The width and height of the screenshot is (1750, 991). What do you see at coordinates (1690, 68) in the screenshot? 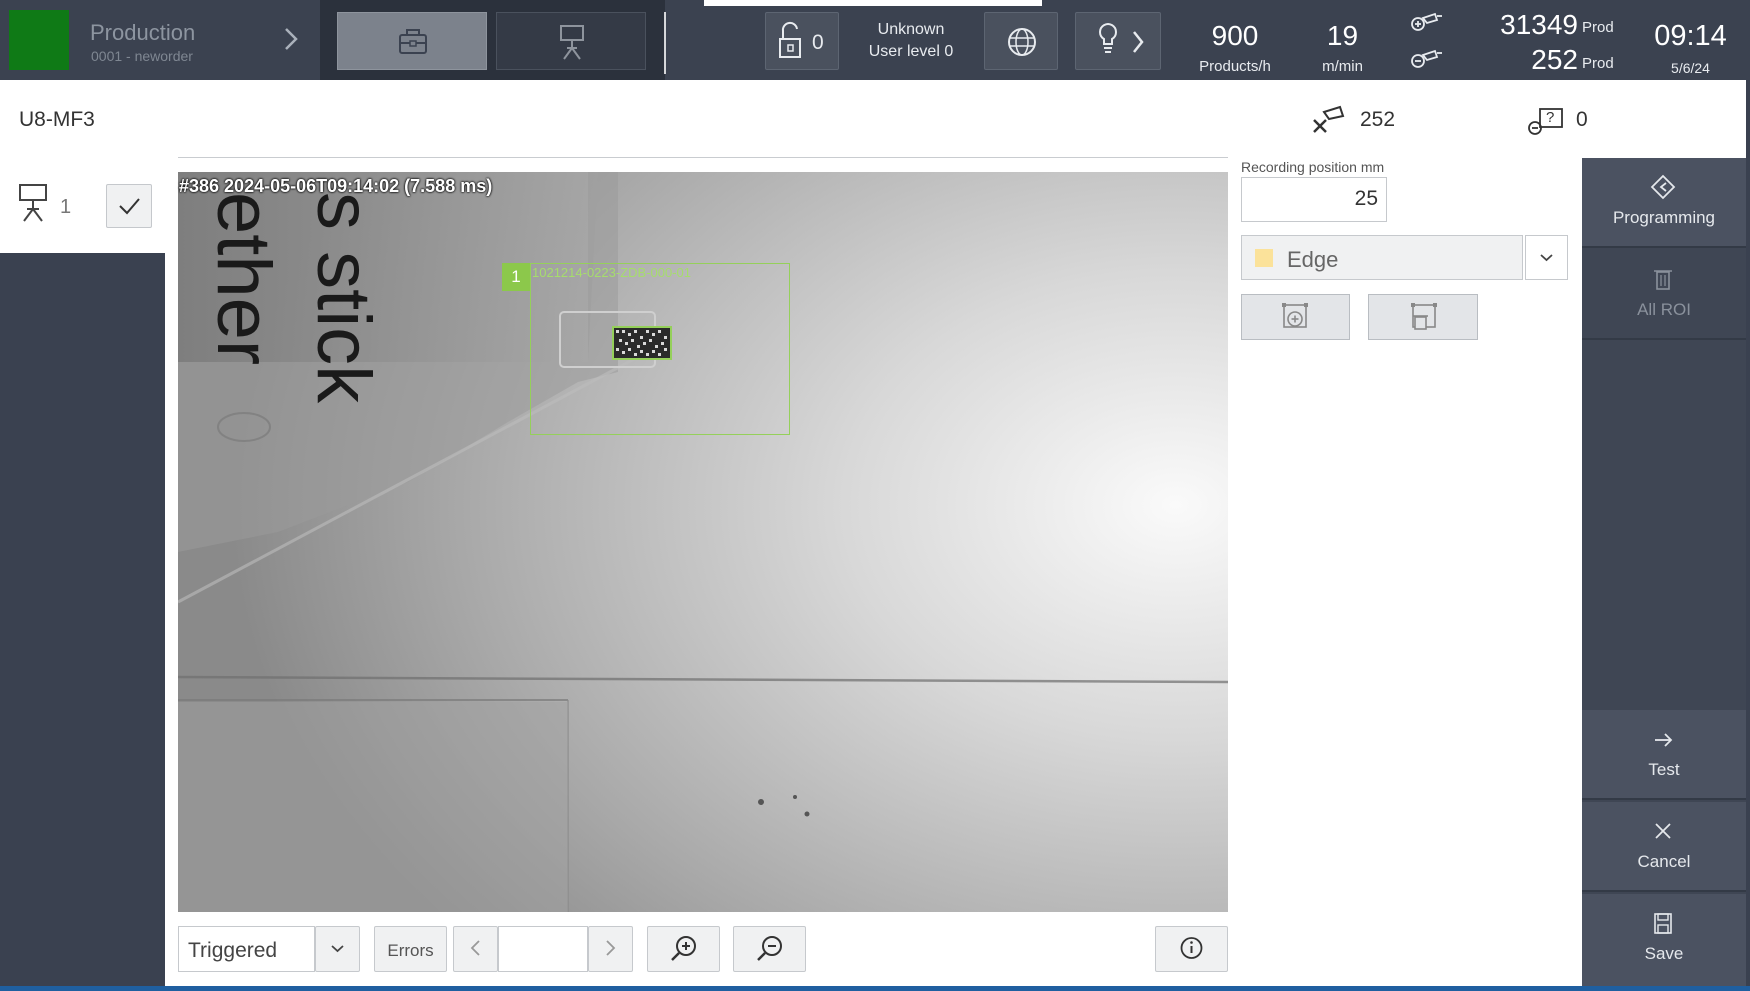
I see `clock-date: 5/6/24` at bounding box center [1690, 68].